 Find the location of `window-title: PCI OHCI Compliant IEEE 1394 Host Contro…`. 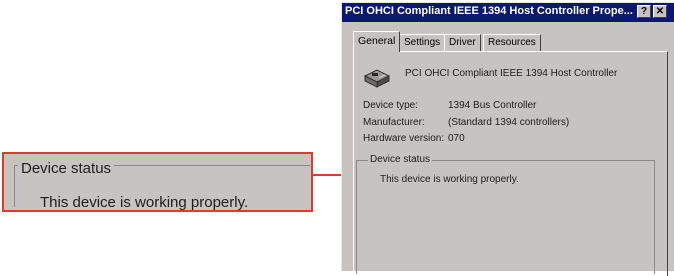

window-title: PCI OHCI Compliant IEEE 1394 Host Contro… is located at coordinates (489, 11).